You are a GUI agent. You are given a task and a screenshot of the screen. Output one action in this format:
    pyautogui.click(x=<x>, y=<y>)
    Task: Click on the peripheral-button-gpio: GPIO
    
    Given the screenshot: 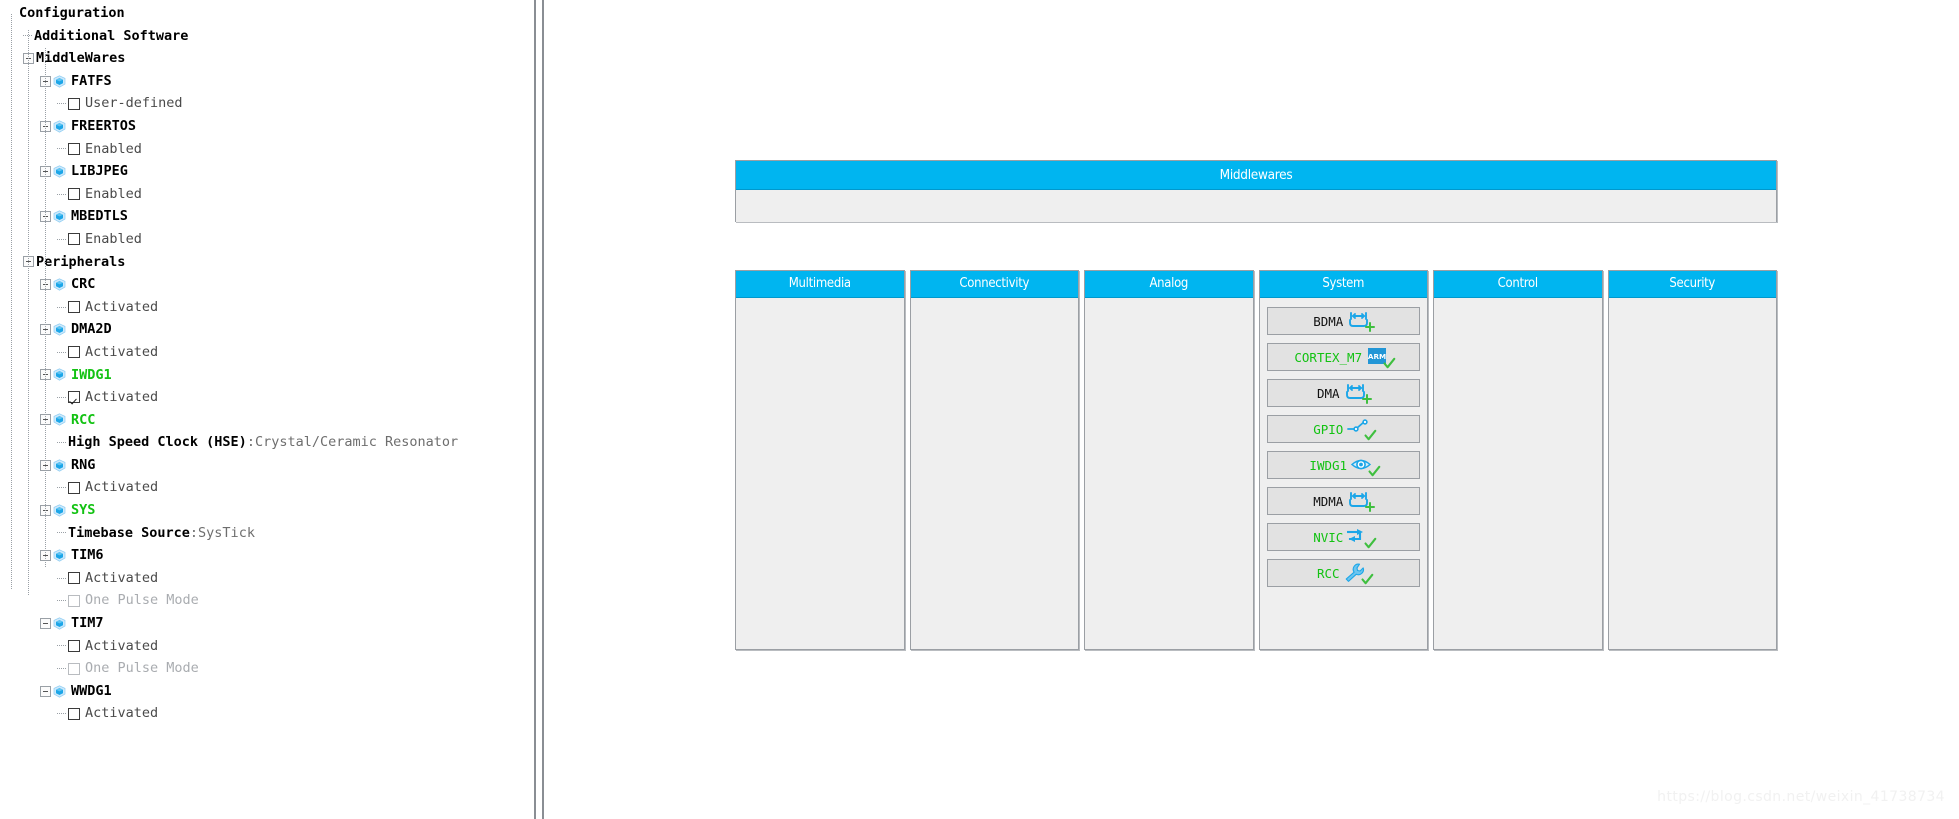 What is the action you would take?
    pyautogui.click(x=1343, y=429)
    